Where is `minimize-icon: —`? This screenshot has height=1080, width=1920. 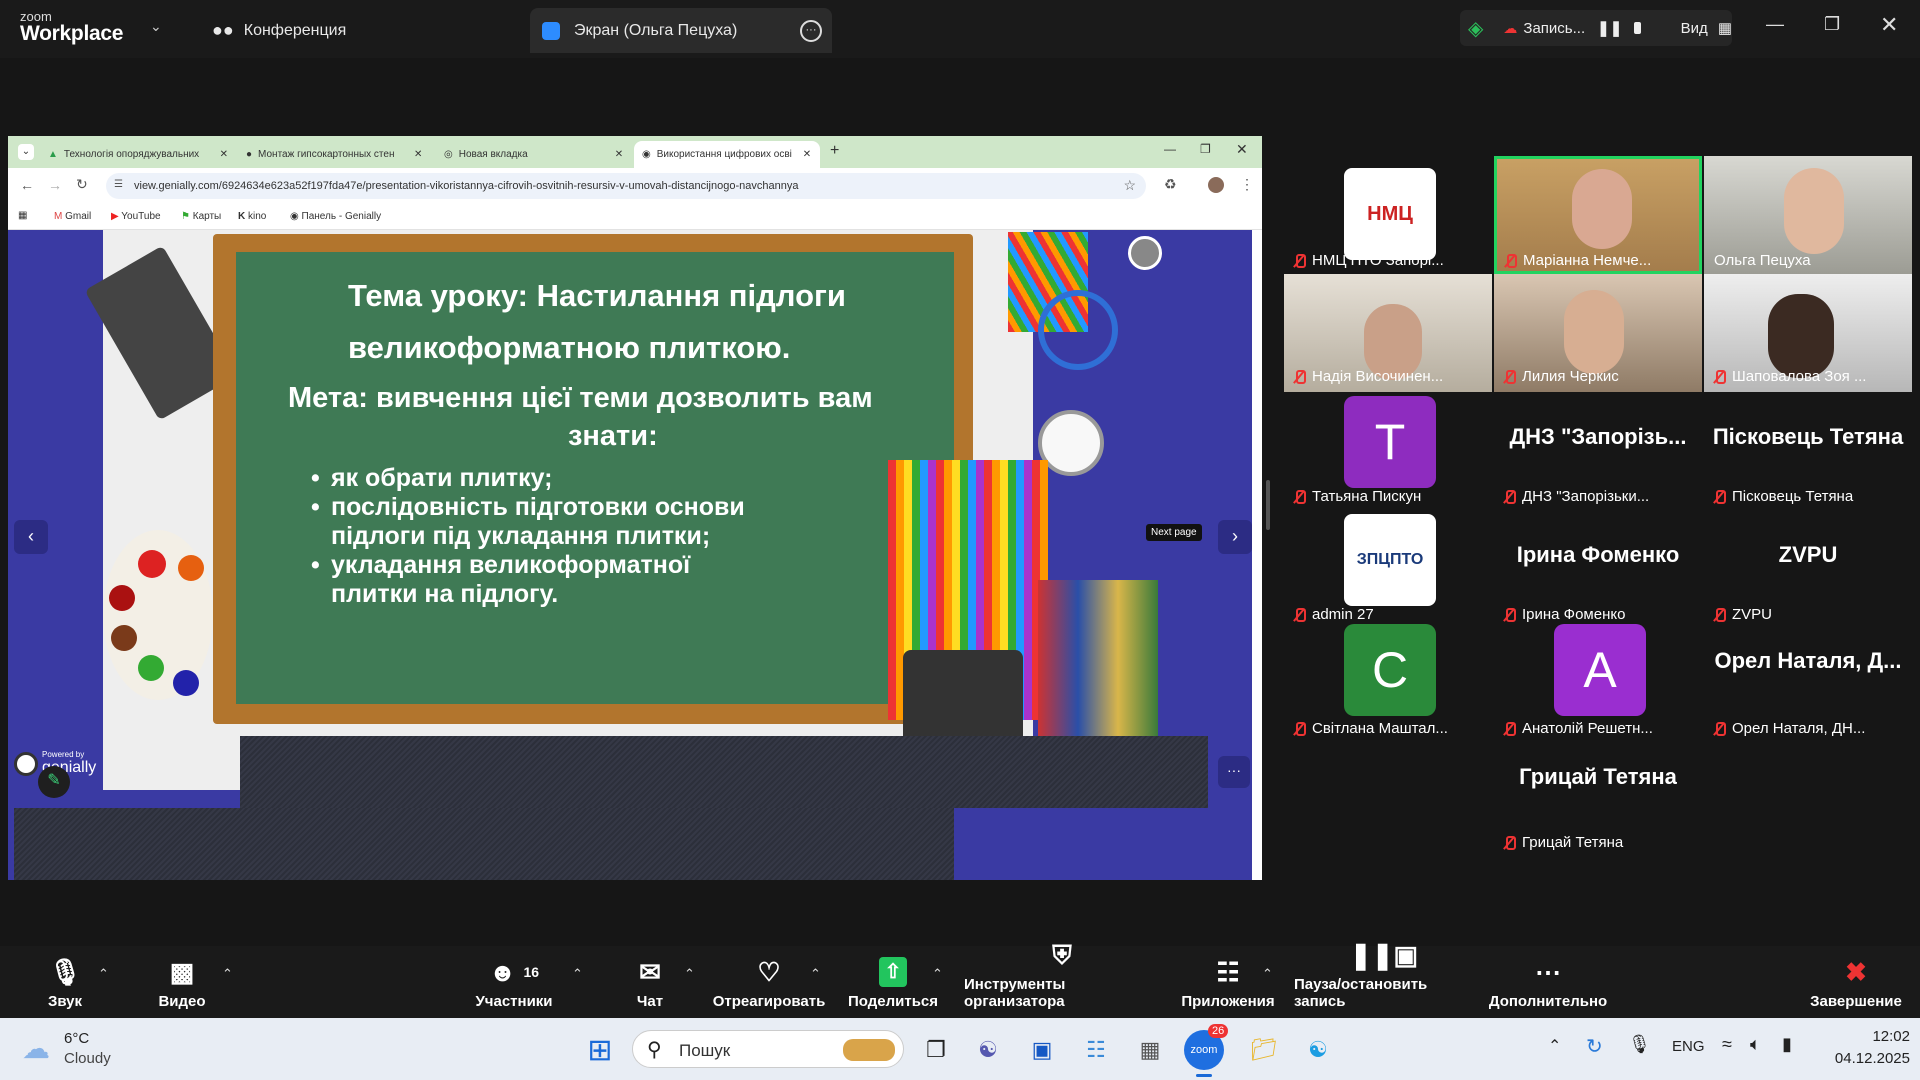
minimize-icon: — is located at coordinates (1775, 24).